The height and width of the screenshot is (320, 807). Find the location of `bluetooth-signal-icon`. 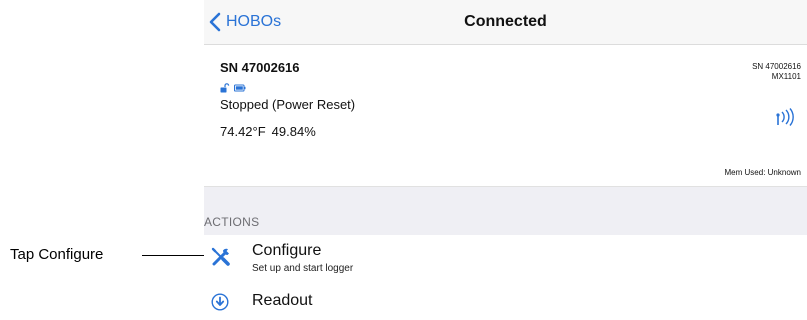

bluetooth-signal-icon is located at coordinates (785, 117).